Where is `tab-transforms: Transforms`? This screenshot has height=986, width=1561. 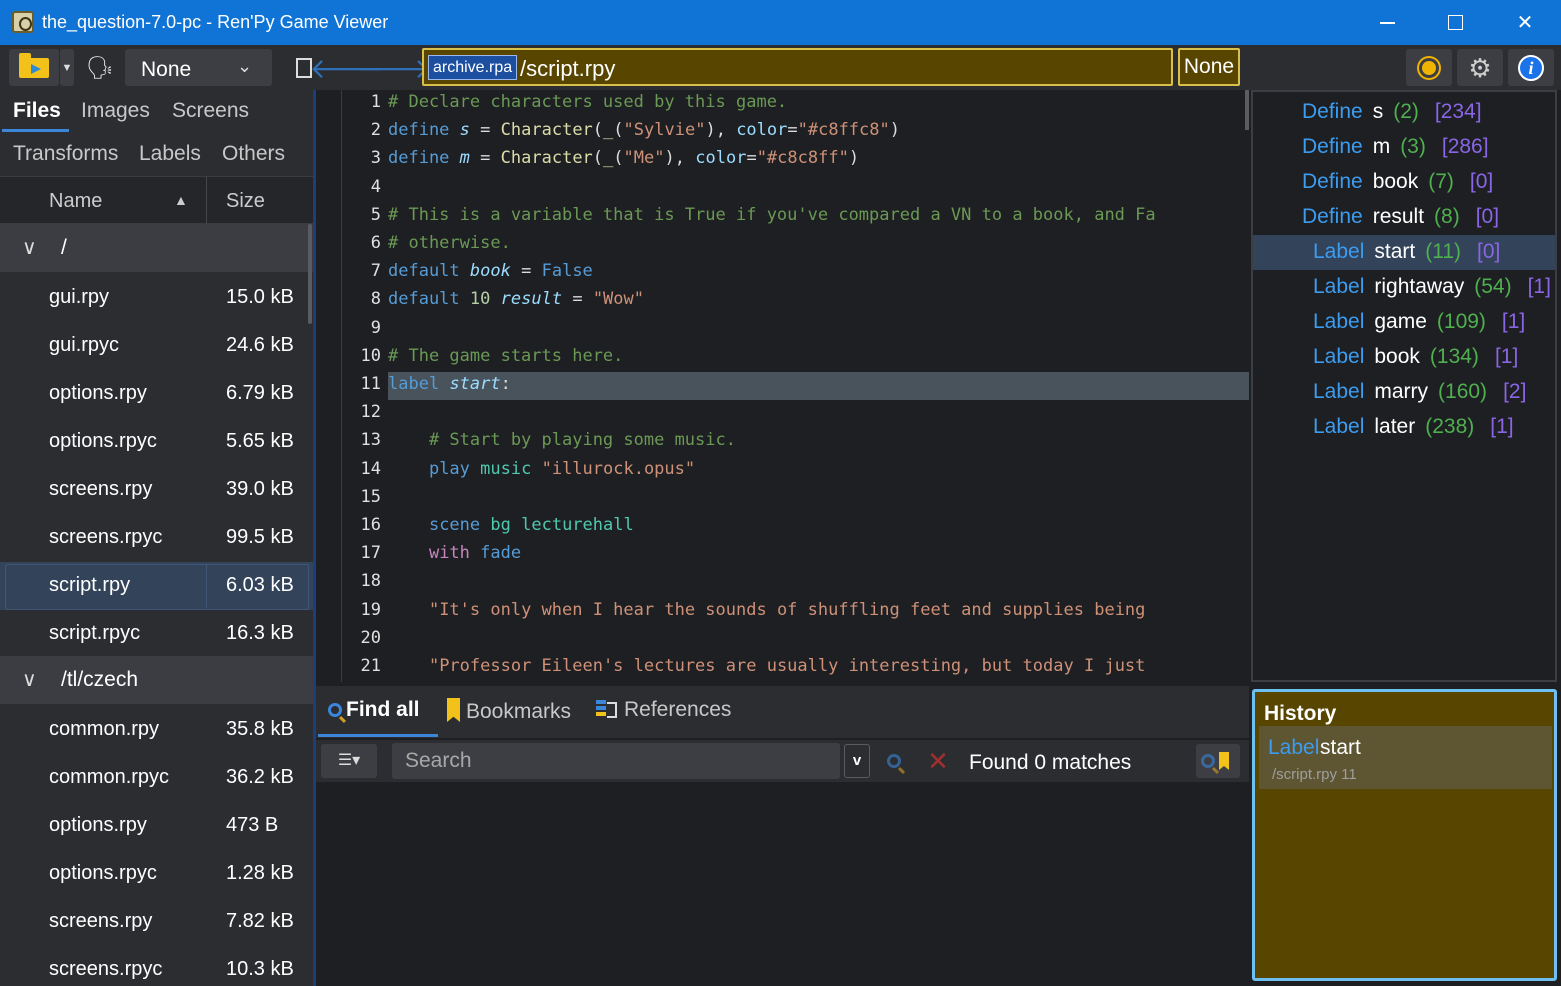 tab-transforms: Transforms is located at coordinates (65, 154).